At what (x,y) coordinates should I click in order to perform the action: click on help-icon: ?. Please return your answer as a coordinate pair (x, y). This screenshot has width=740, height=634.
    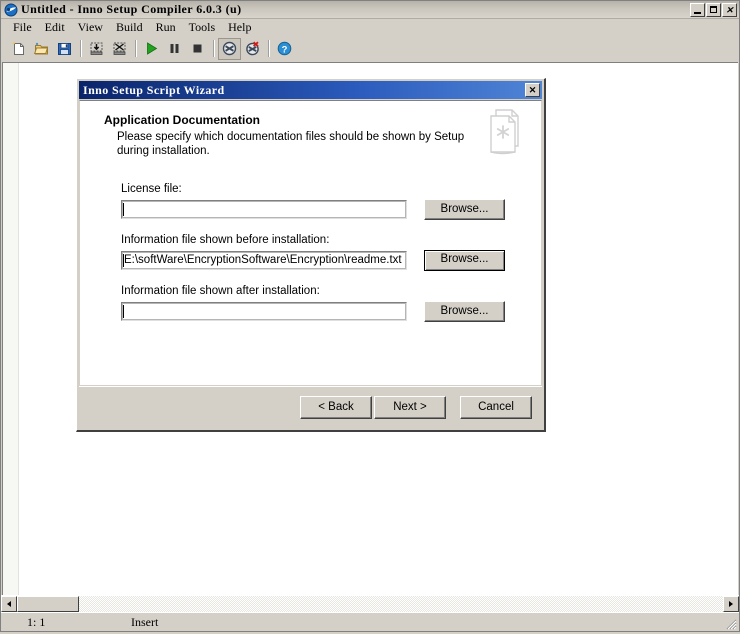
    Looking at the image, I should click on (284, 49).